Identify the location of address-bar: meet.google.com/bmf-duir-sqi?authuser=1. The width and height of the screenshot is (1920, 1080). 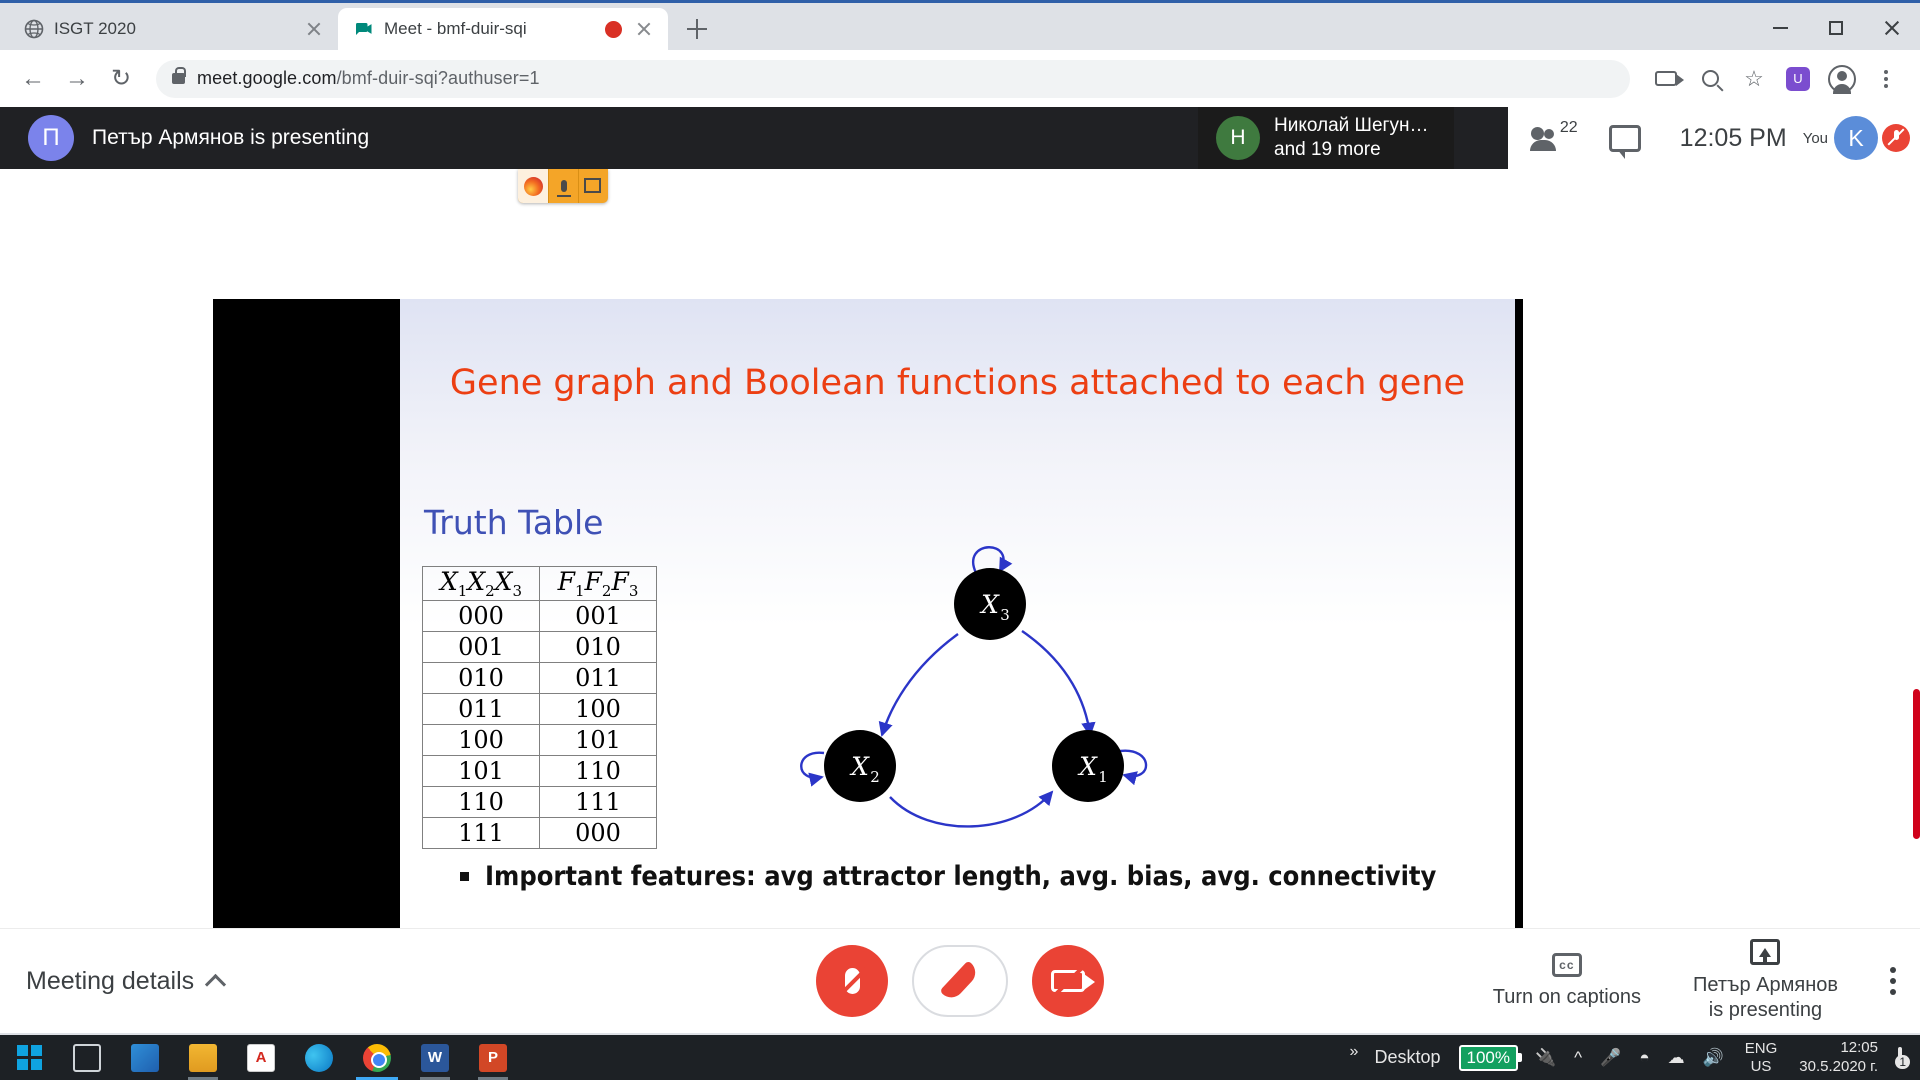
(893, 78).